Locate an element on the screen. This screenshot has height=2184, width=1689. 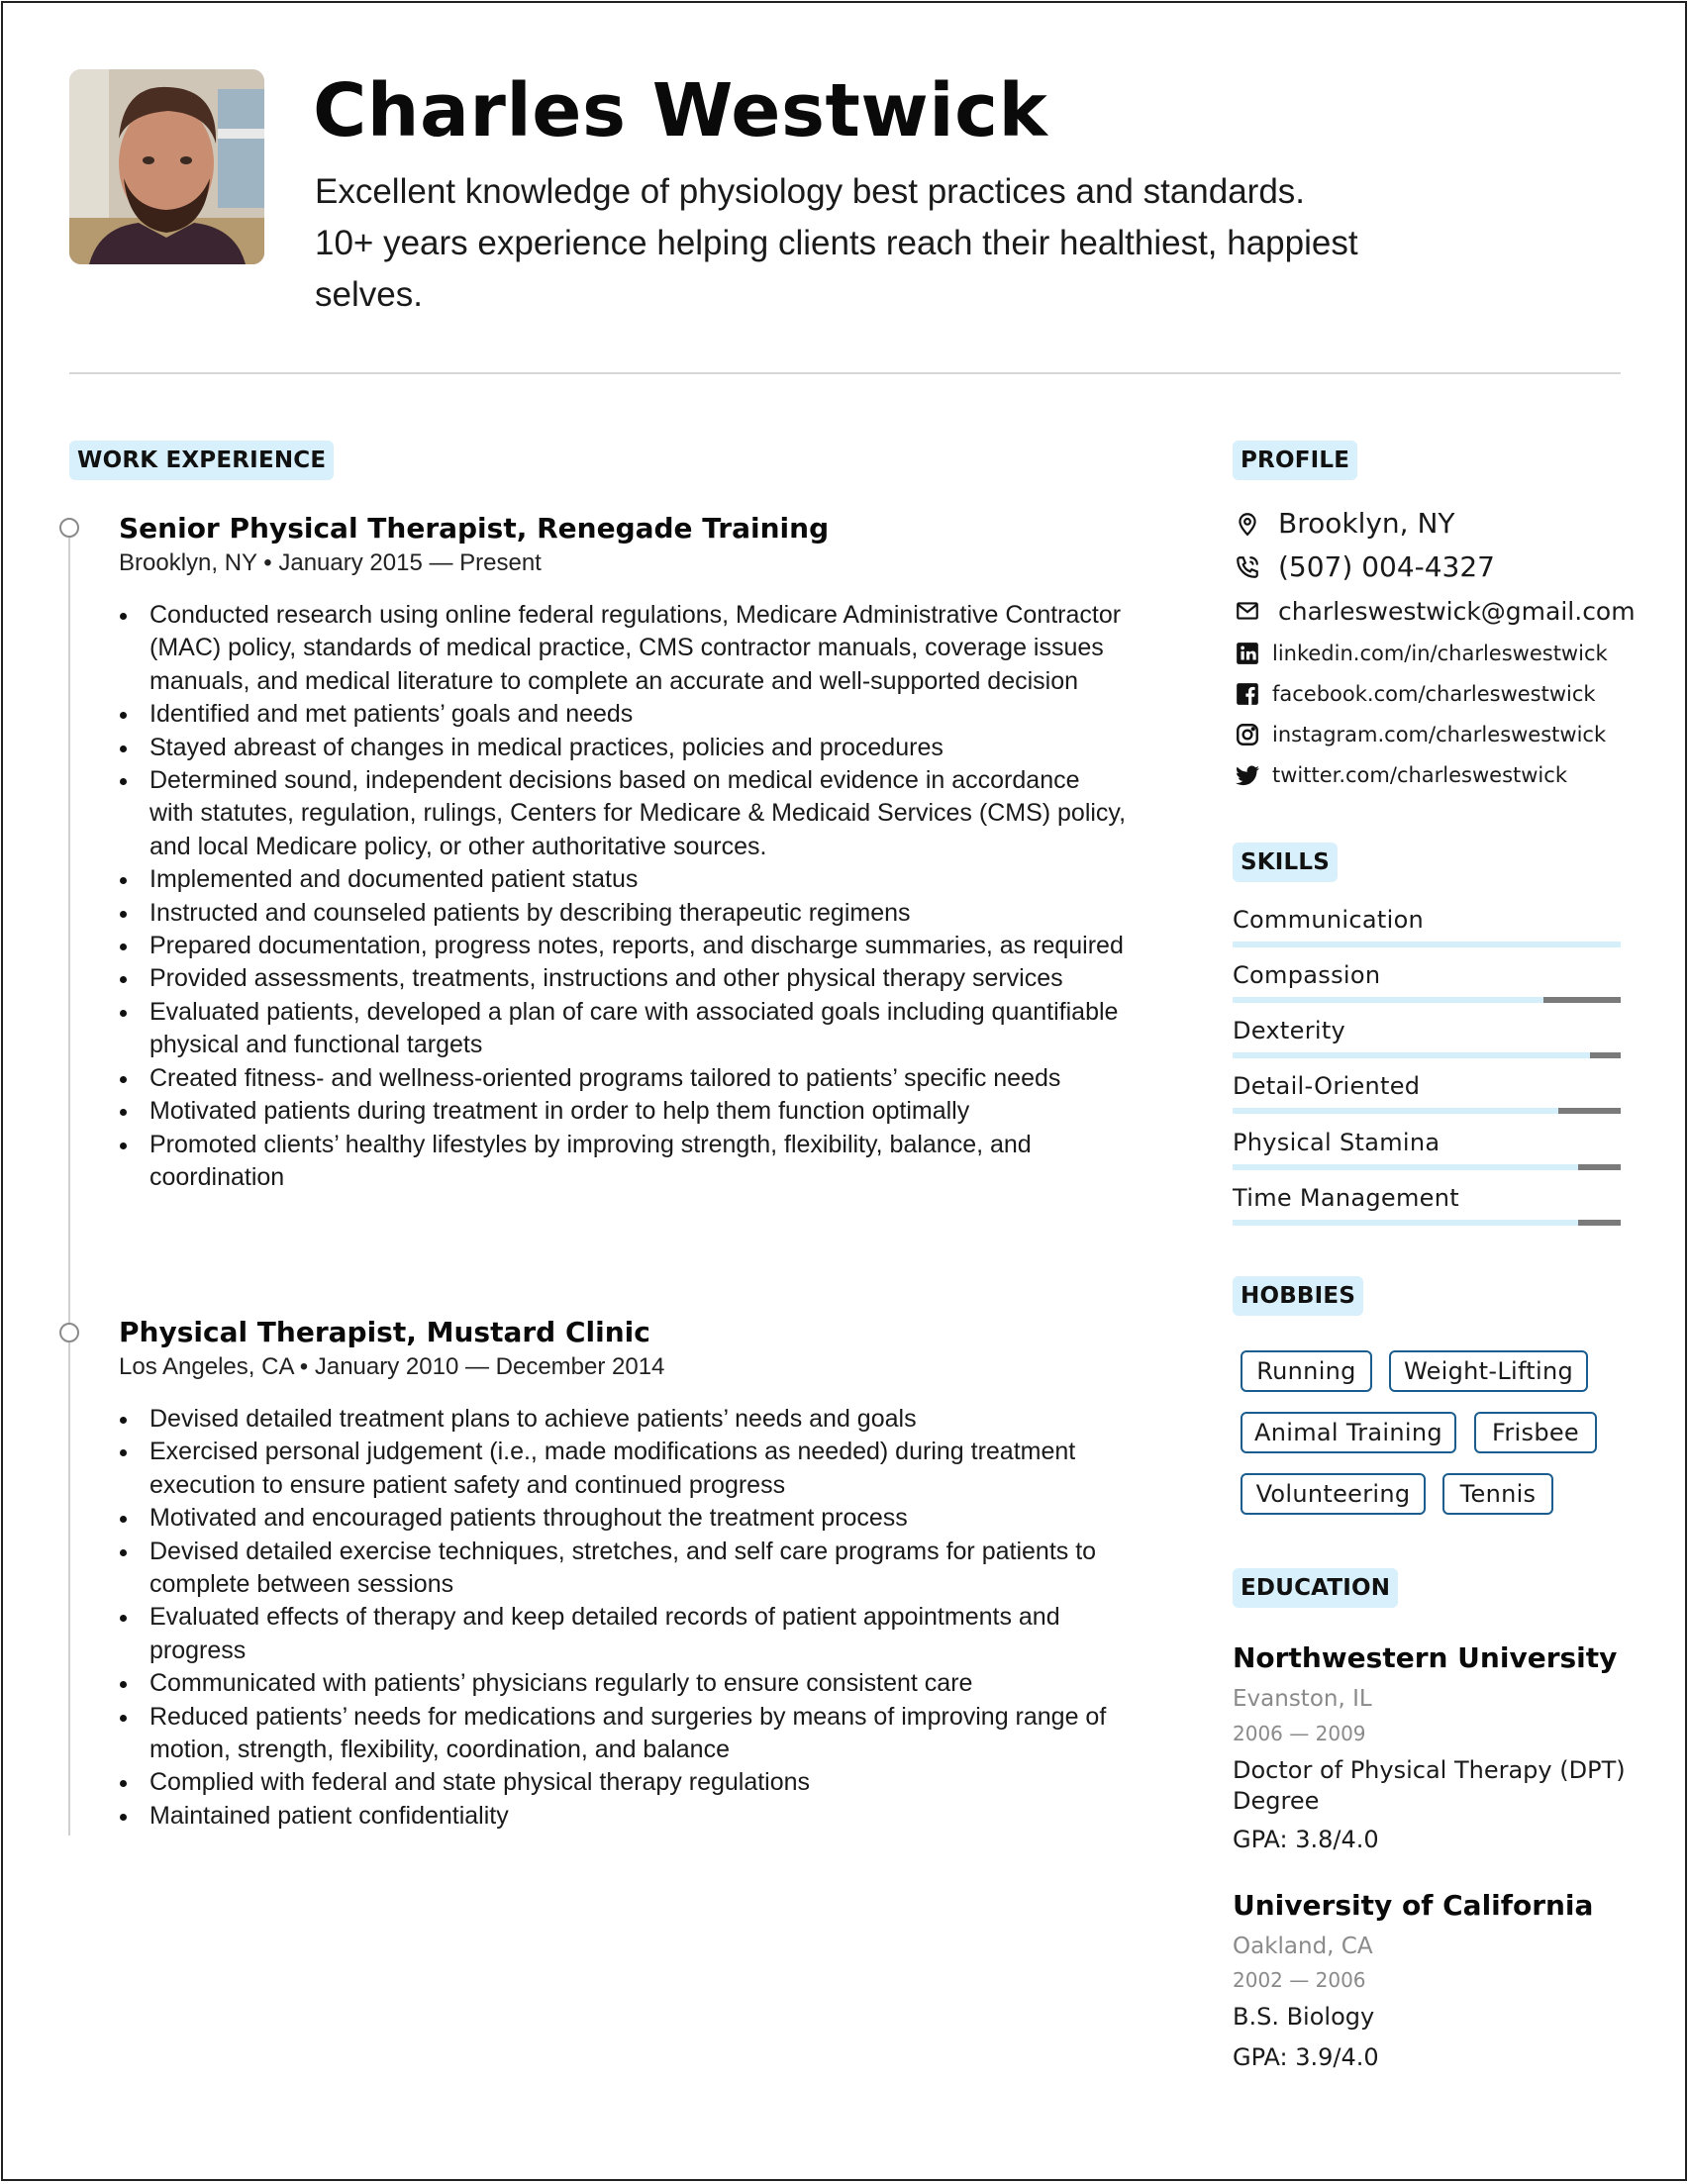
timeline-line is located at coordinates (69, 1186).